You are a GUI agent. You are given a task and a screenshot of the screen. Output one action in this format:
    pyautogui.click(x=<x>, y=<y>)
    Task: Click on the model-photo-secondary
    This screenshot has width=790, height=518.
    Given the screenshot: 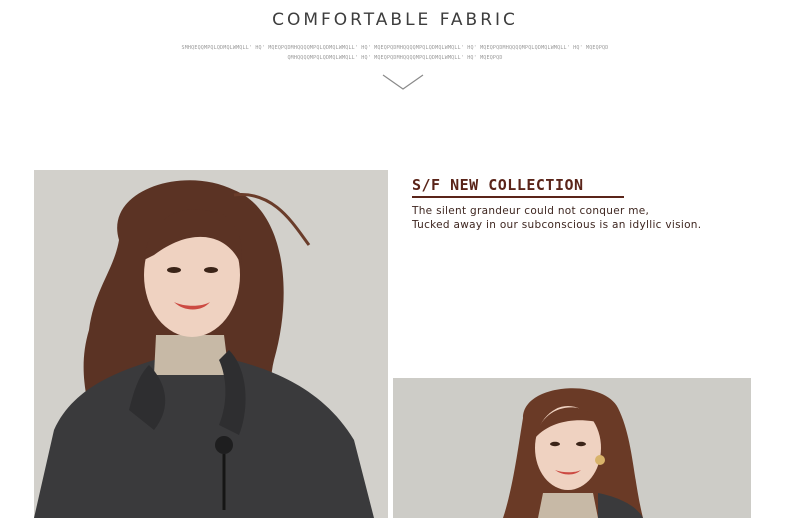 What is the action you would take?
    pyautogui.click(x=572, y=448)
    